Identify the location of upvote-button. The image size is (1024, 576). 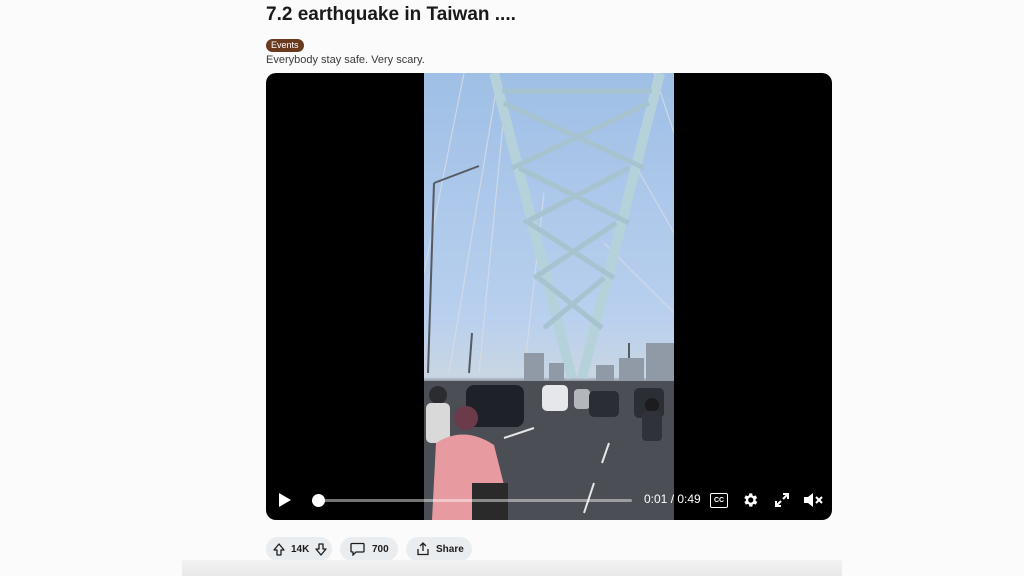
(279, 549).